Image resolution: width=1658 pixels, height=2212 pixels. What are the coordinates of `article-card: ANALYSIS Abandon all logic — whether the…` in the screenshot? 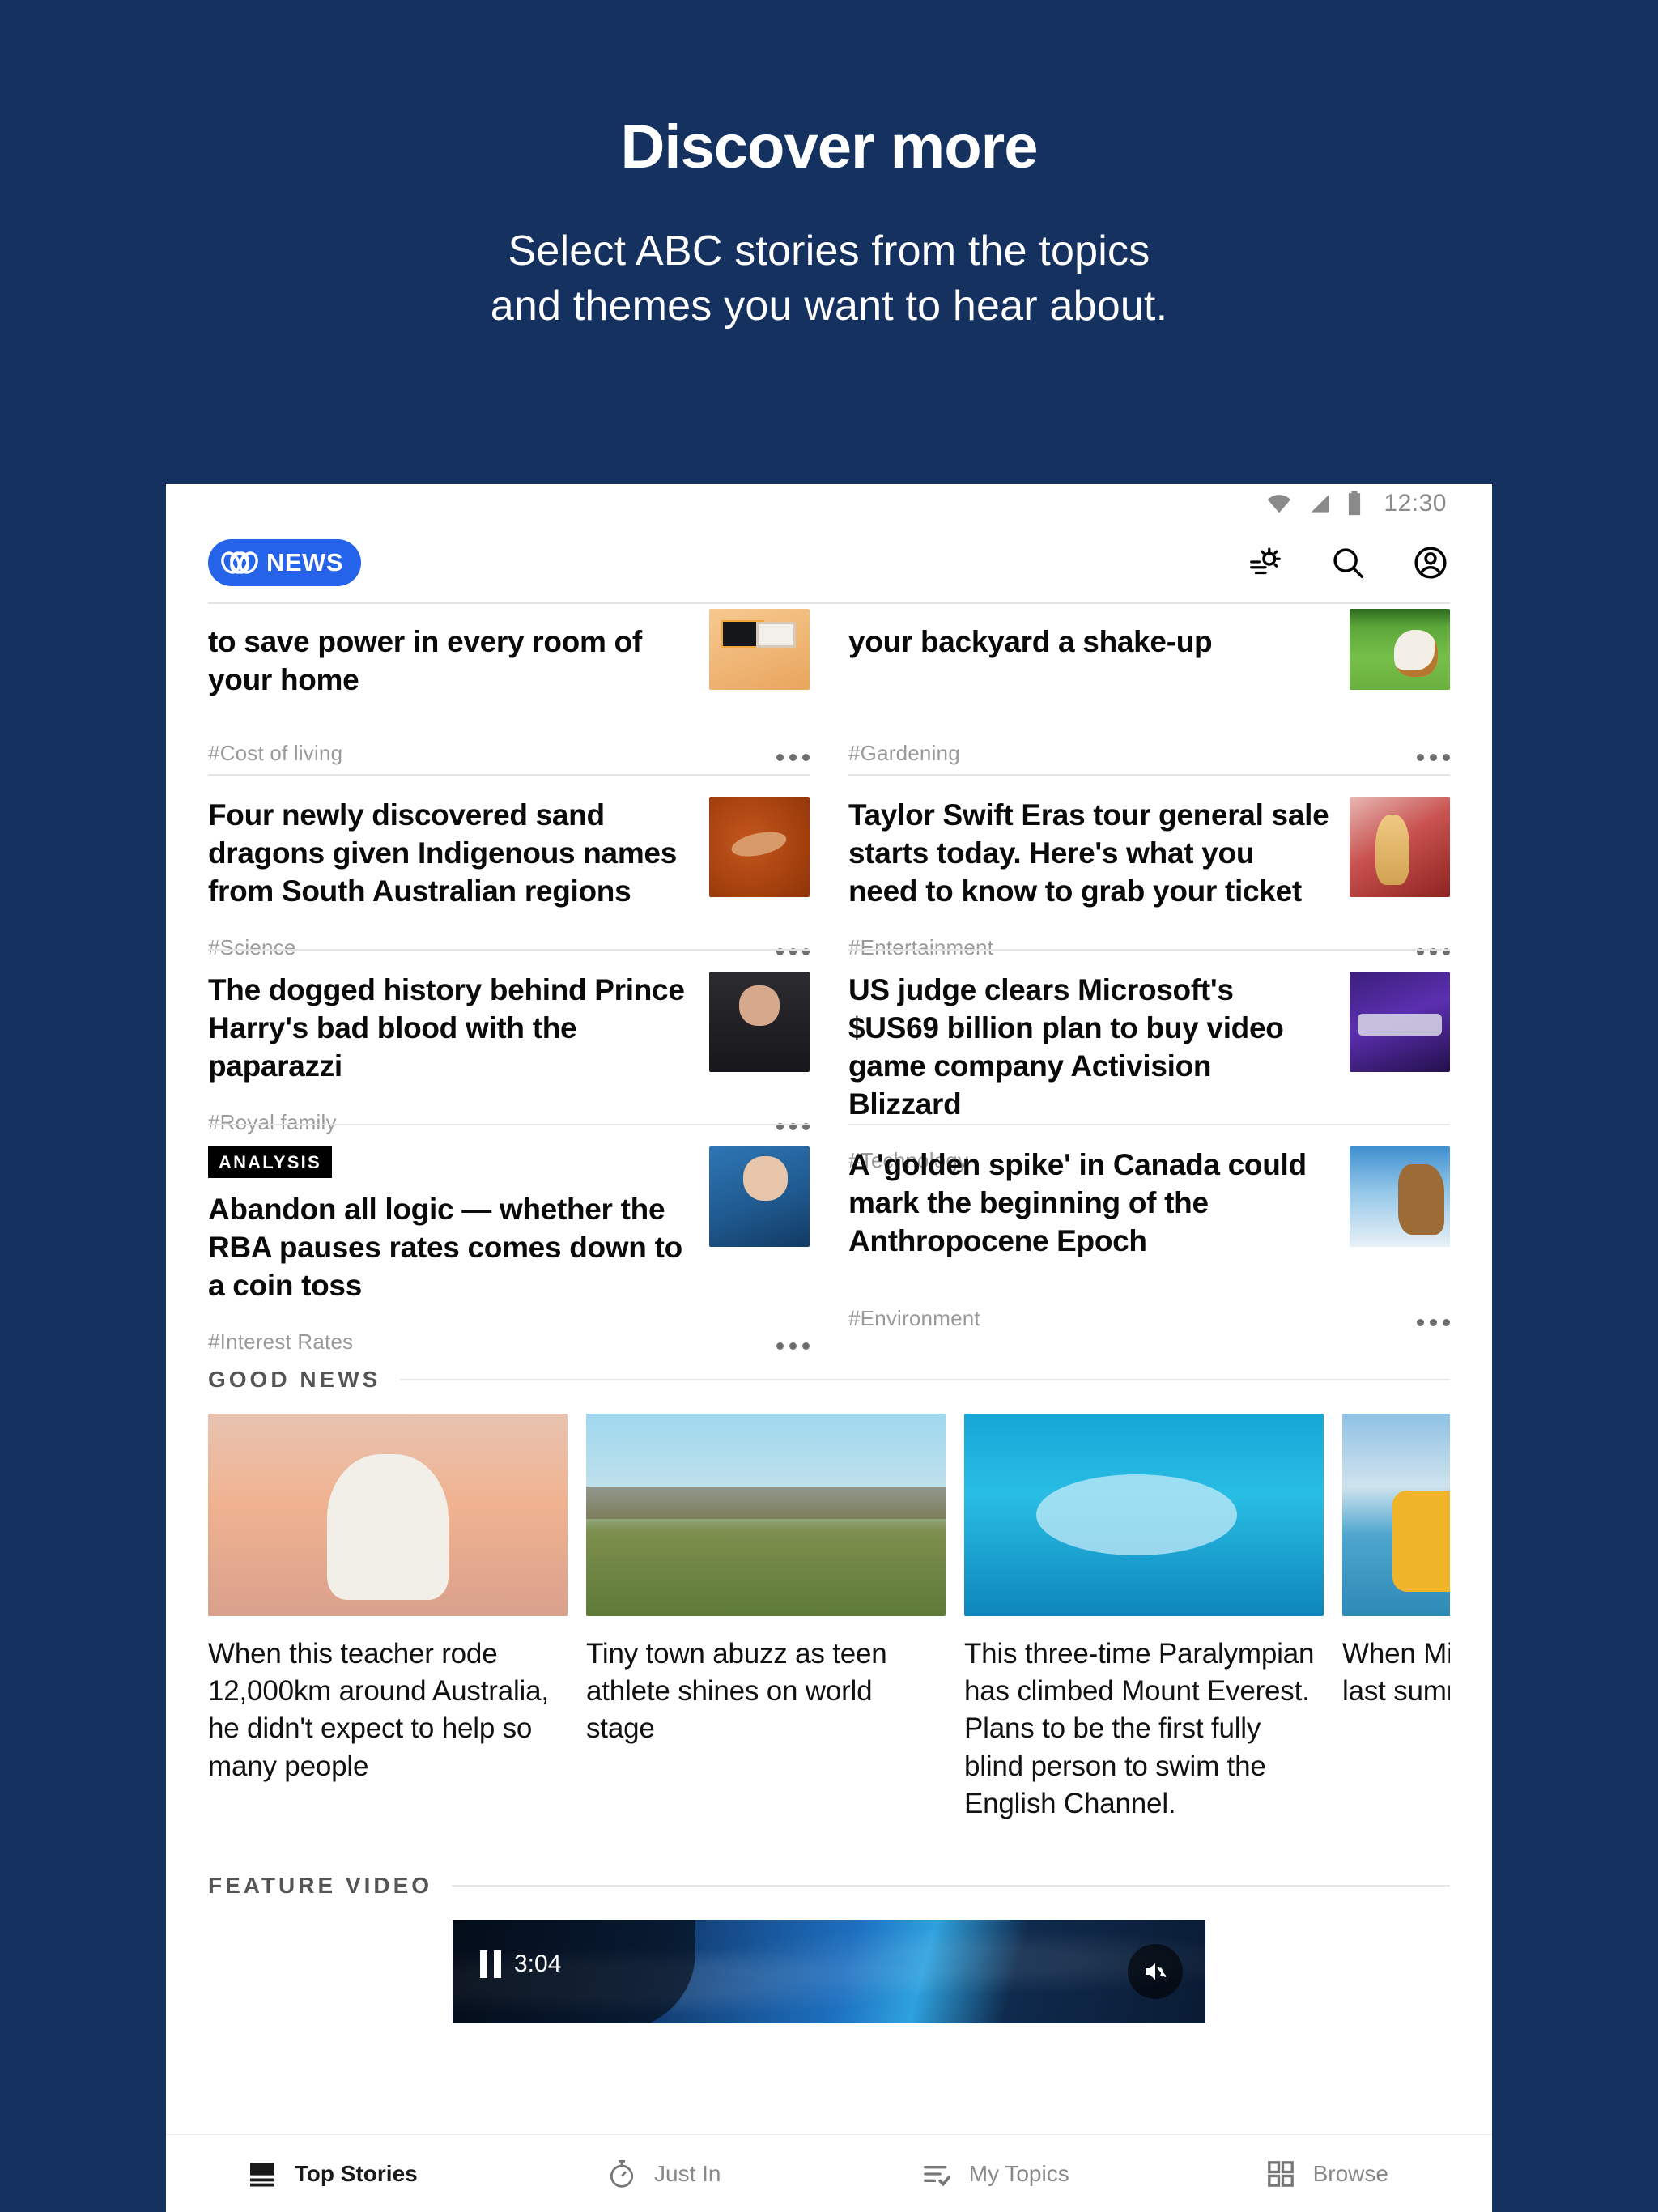 It's located at (509, 1239).